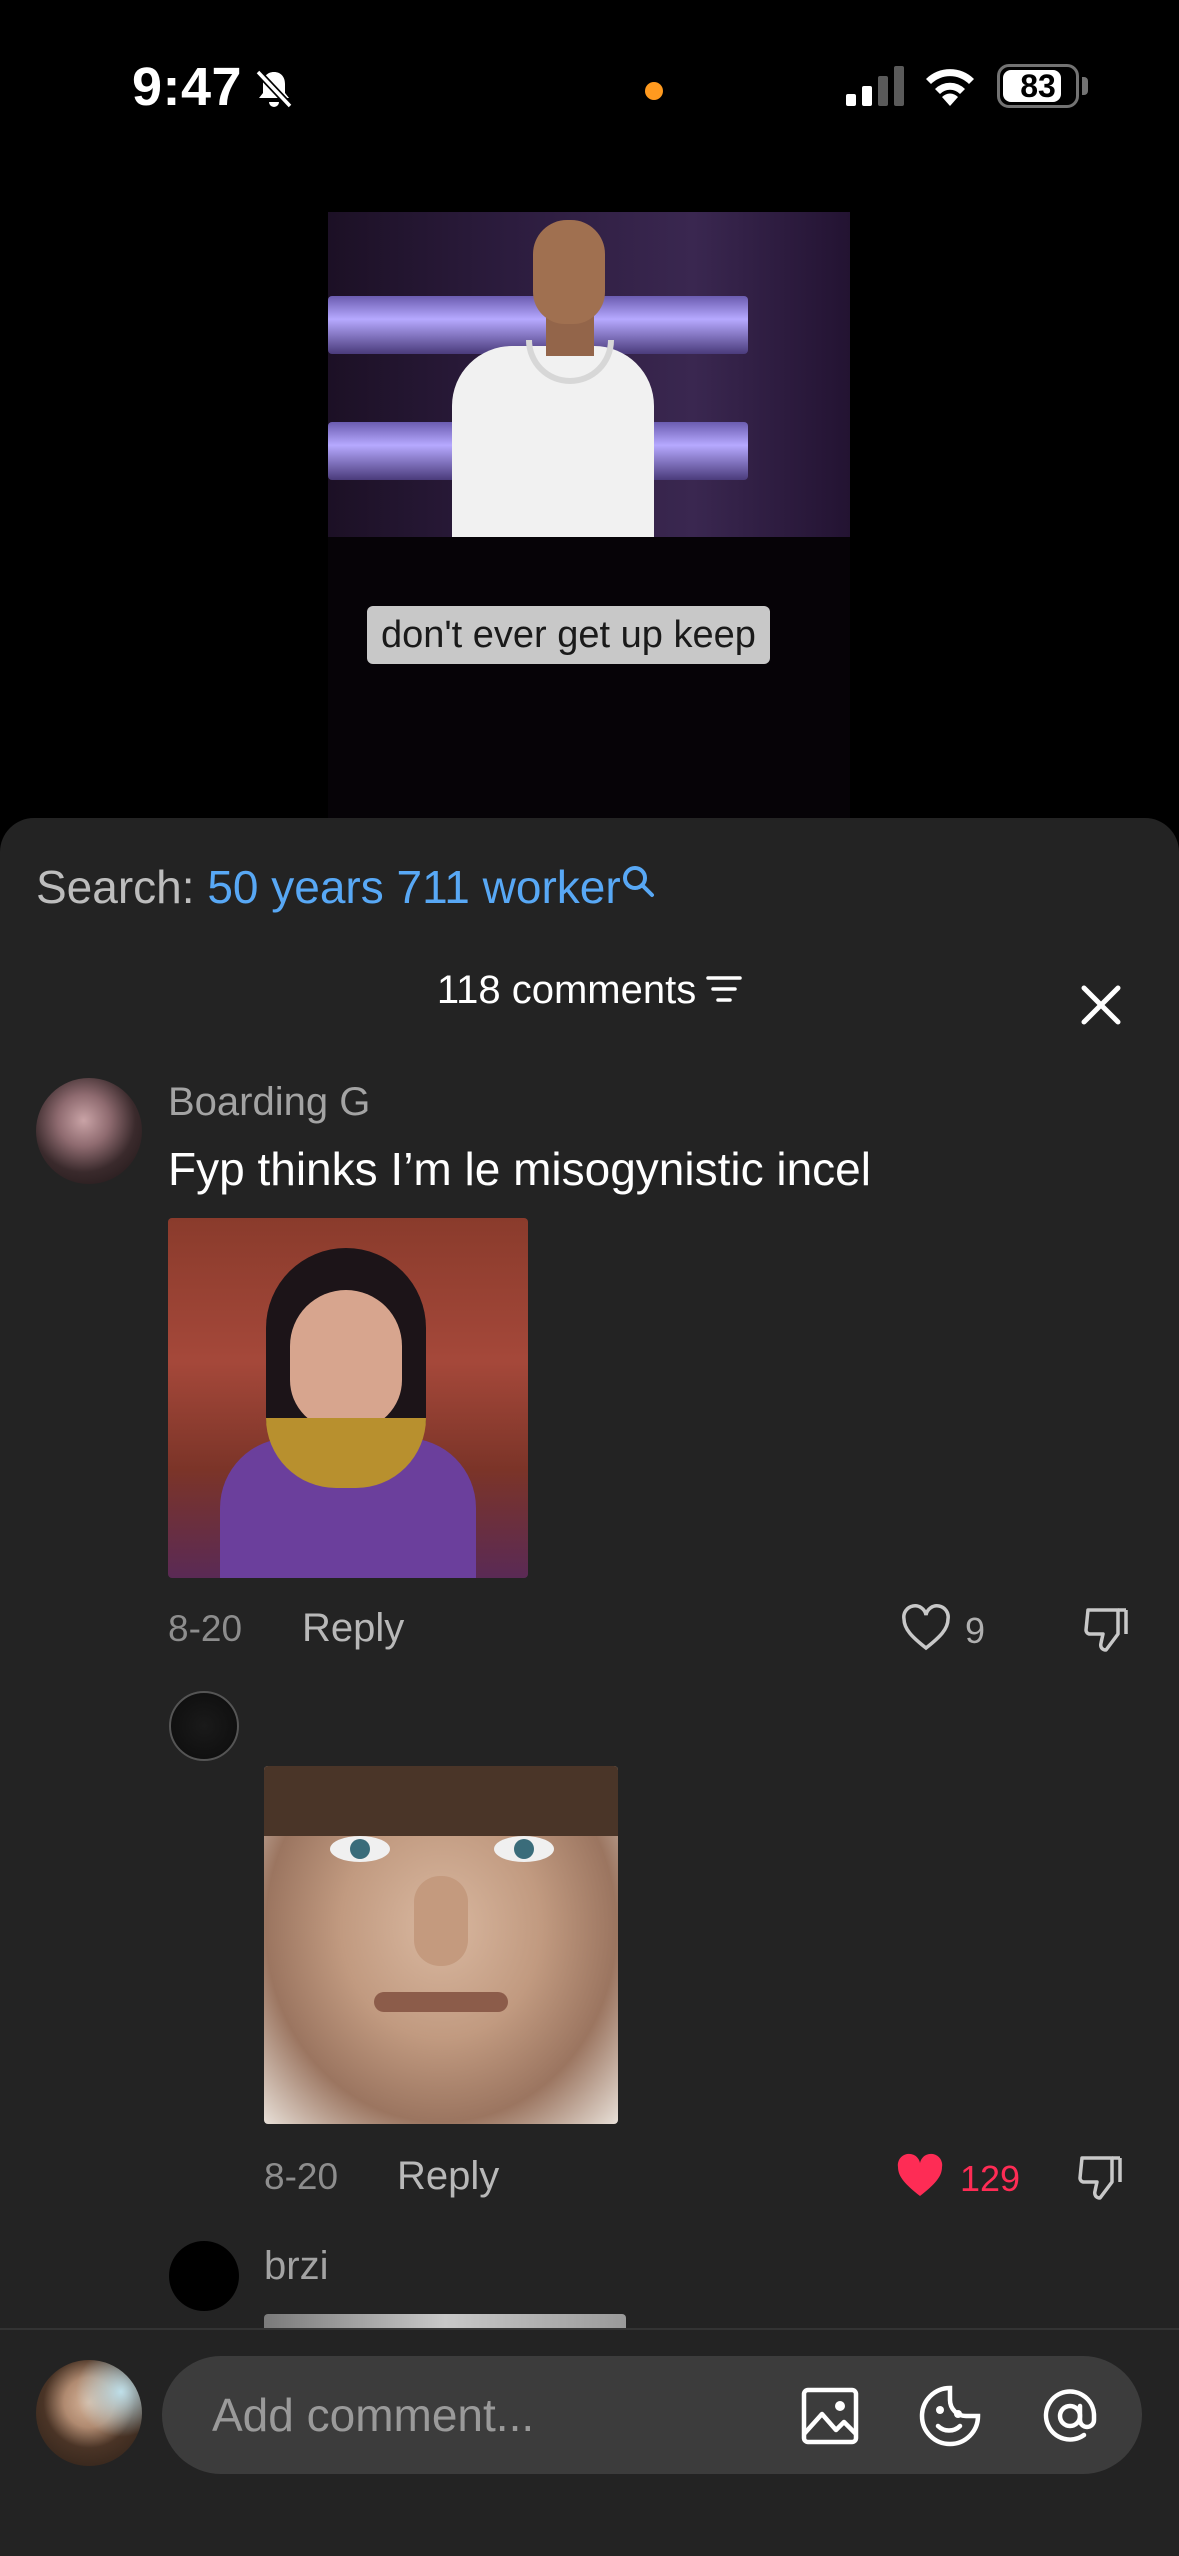  I want to click on battery-icon: 83, so click(1038, 86).